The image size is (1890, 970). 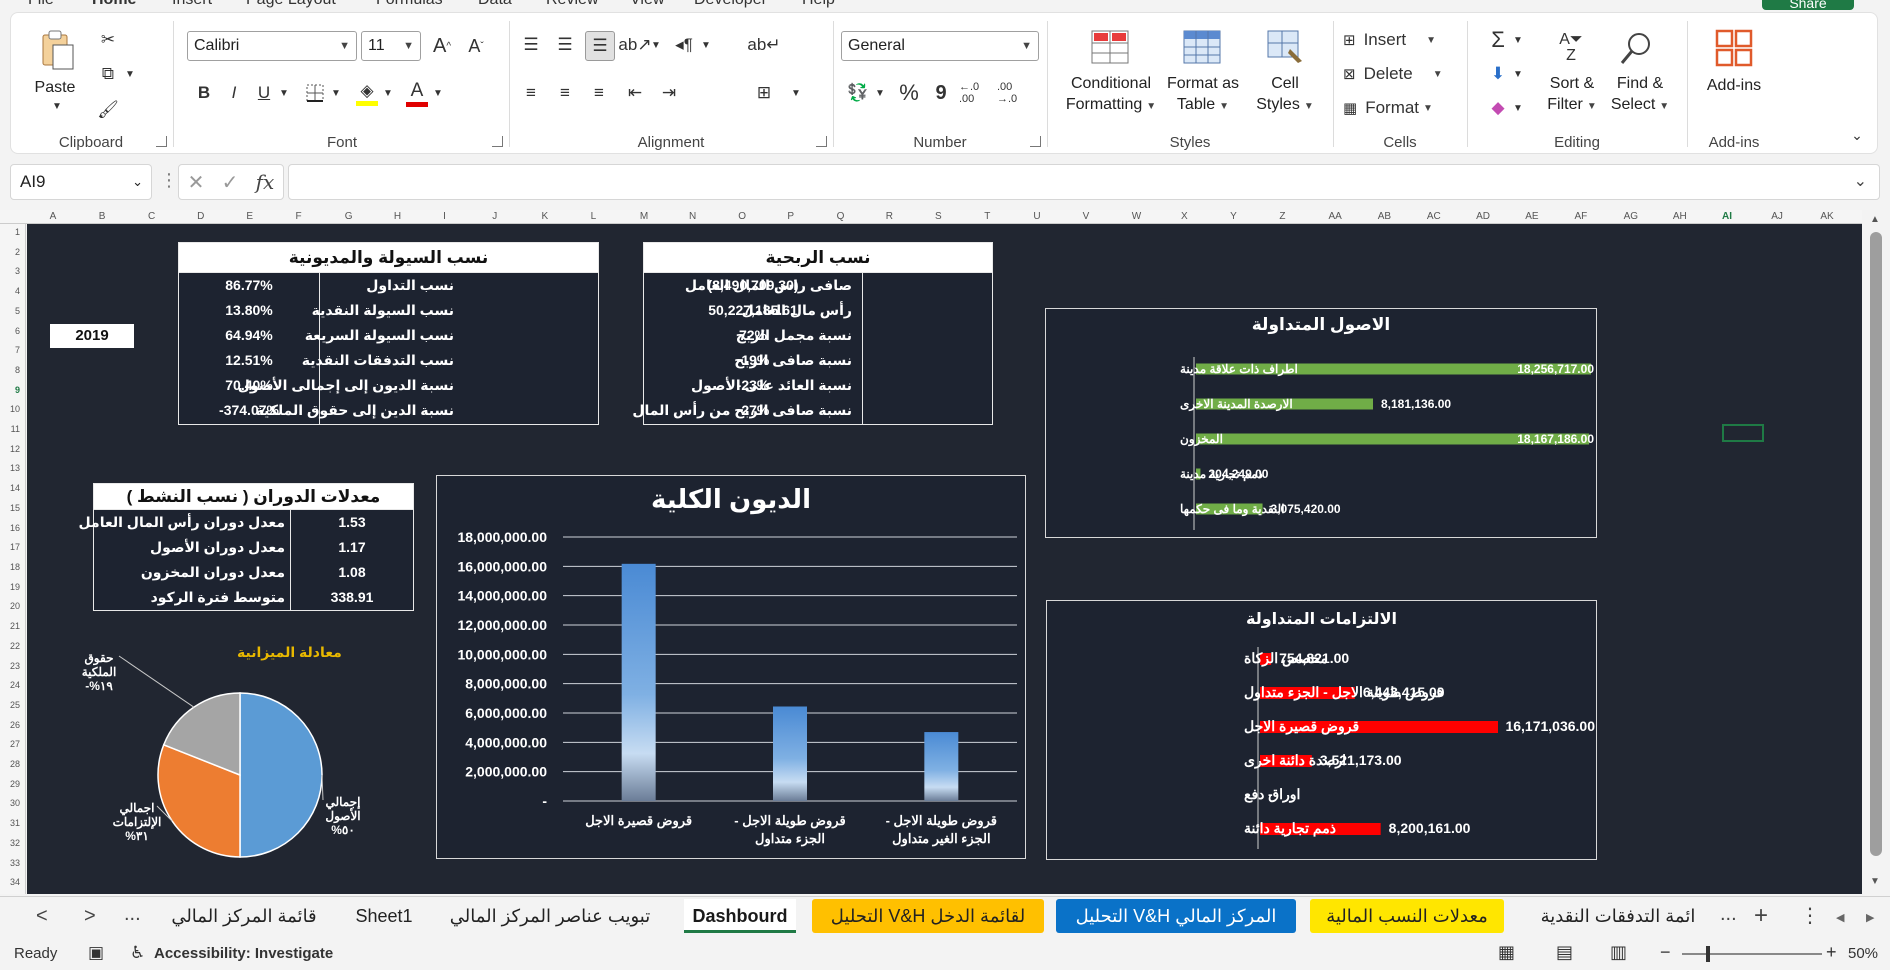 I want to click on fill-dropdown-icon: ▼, so click(x=1518, y=74).